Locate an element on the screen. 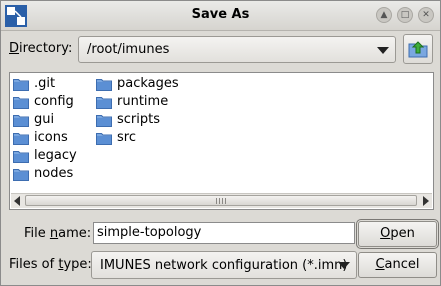 The height and width of the screenshot is (286, 441). title-bar: Save As ▲ □ ✕ is located at coordinates (220, 16).